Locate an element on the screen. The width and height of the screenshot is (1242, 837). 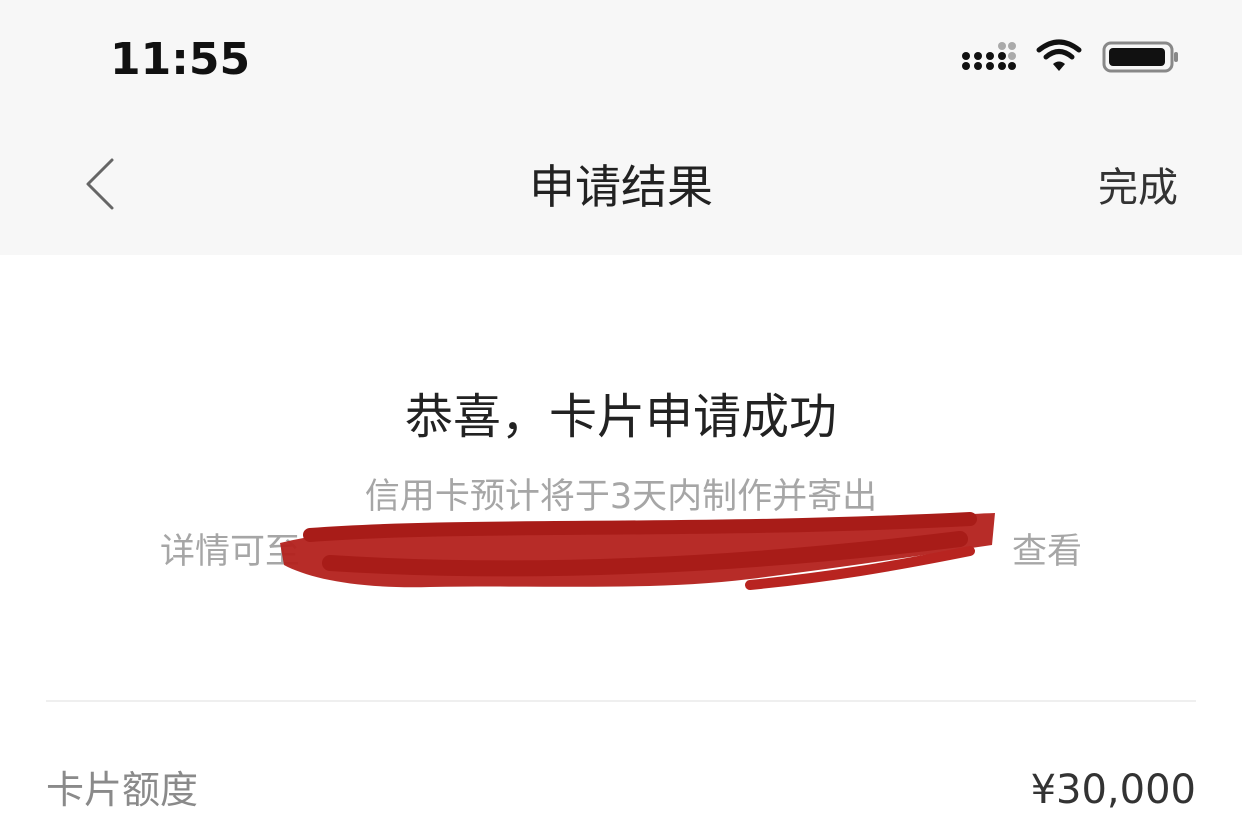
signal-icon is located at coordinates (989, 58).